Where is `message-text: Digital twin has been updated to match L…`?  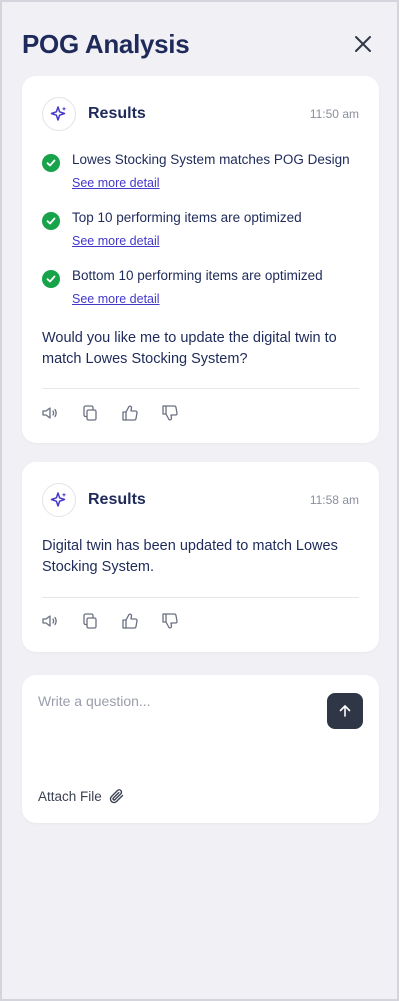 message-text: Digital twin has been updated to match L… is located at coordinates (190, 556).